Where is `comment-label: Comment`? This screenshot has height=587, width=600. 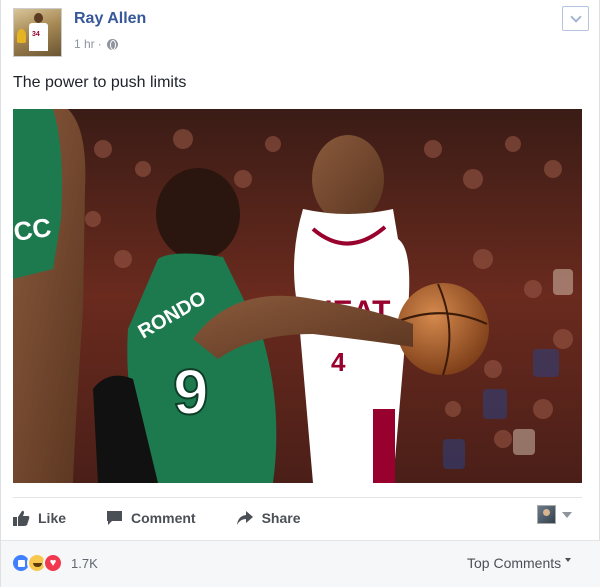 comment-label: Comment is located at coordinates (163, 518).